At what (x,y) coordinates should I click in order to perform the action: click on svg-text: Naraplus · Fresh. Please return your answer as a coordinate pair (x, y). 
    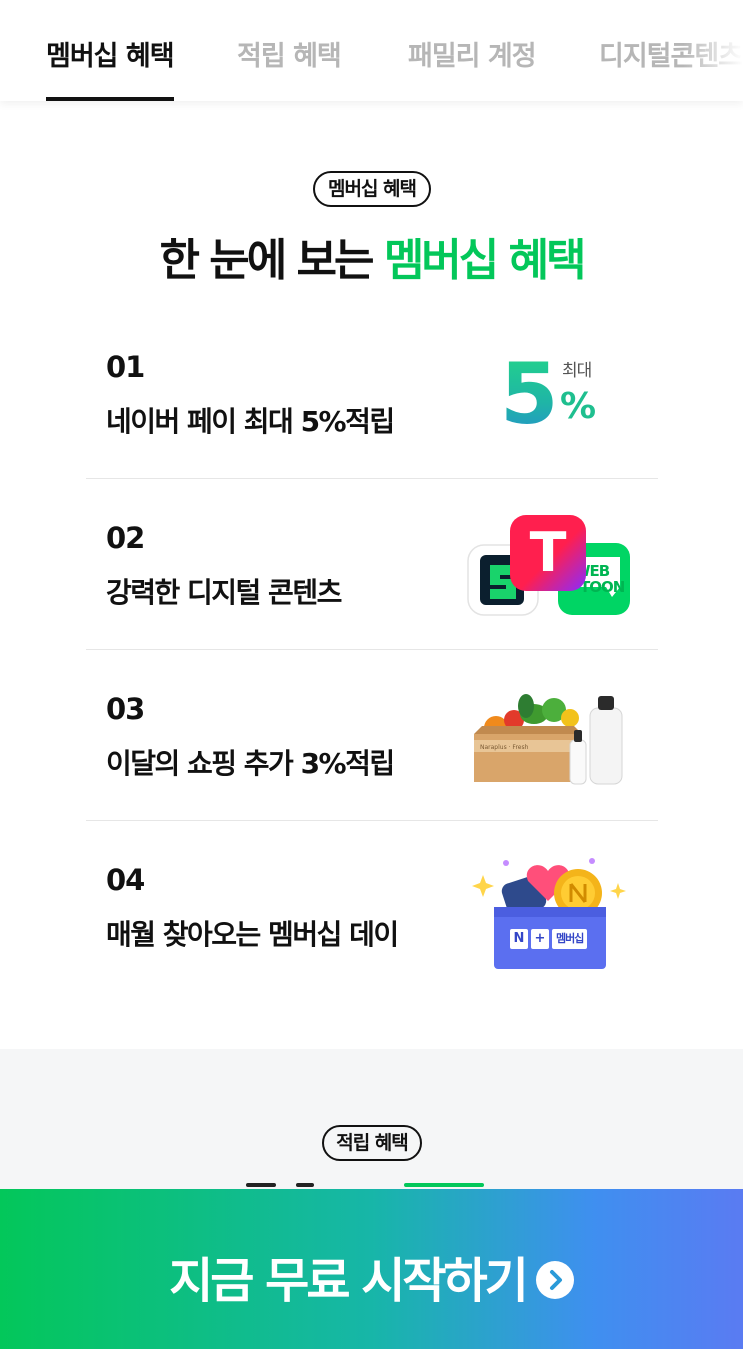
    Looking at the image, I should click on (504, 747).